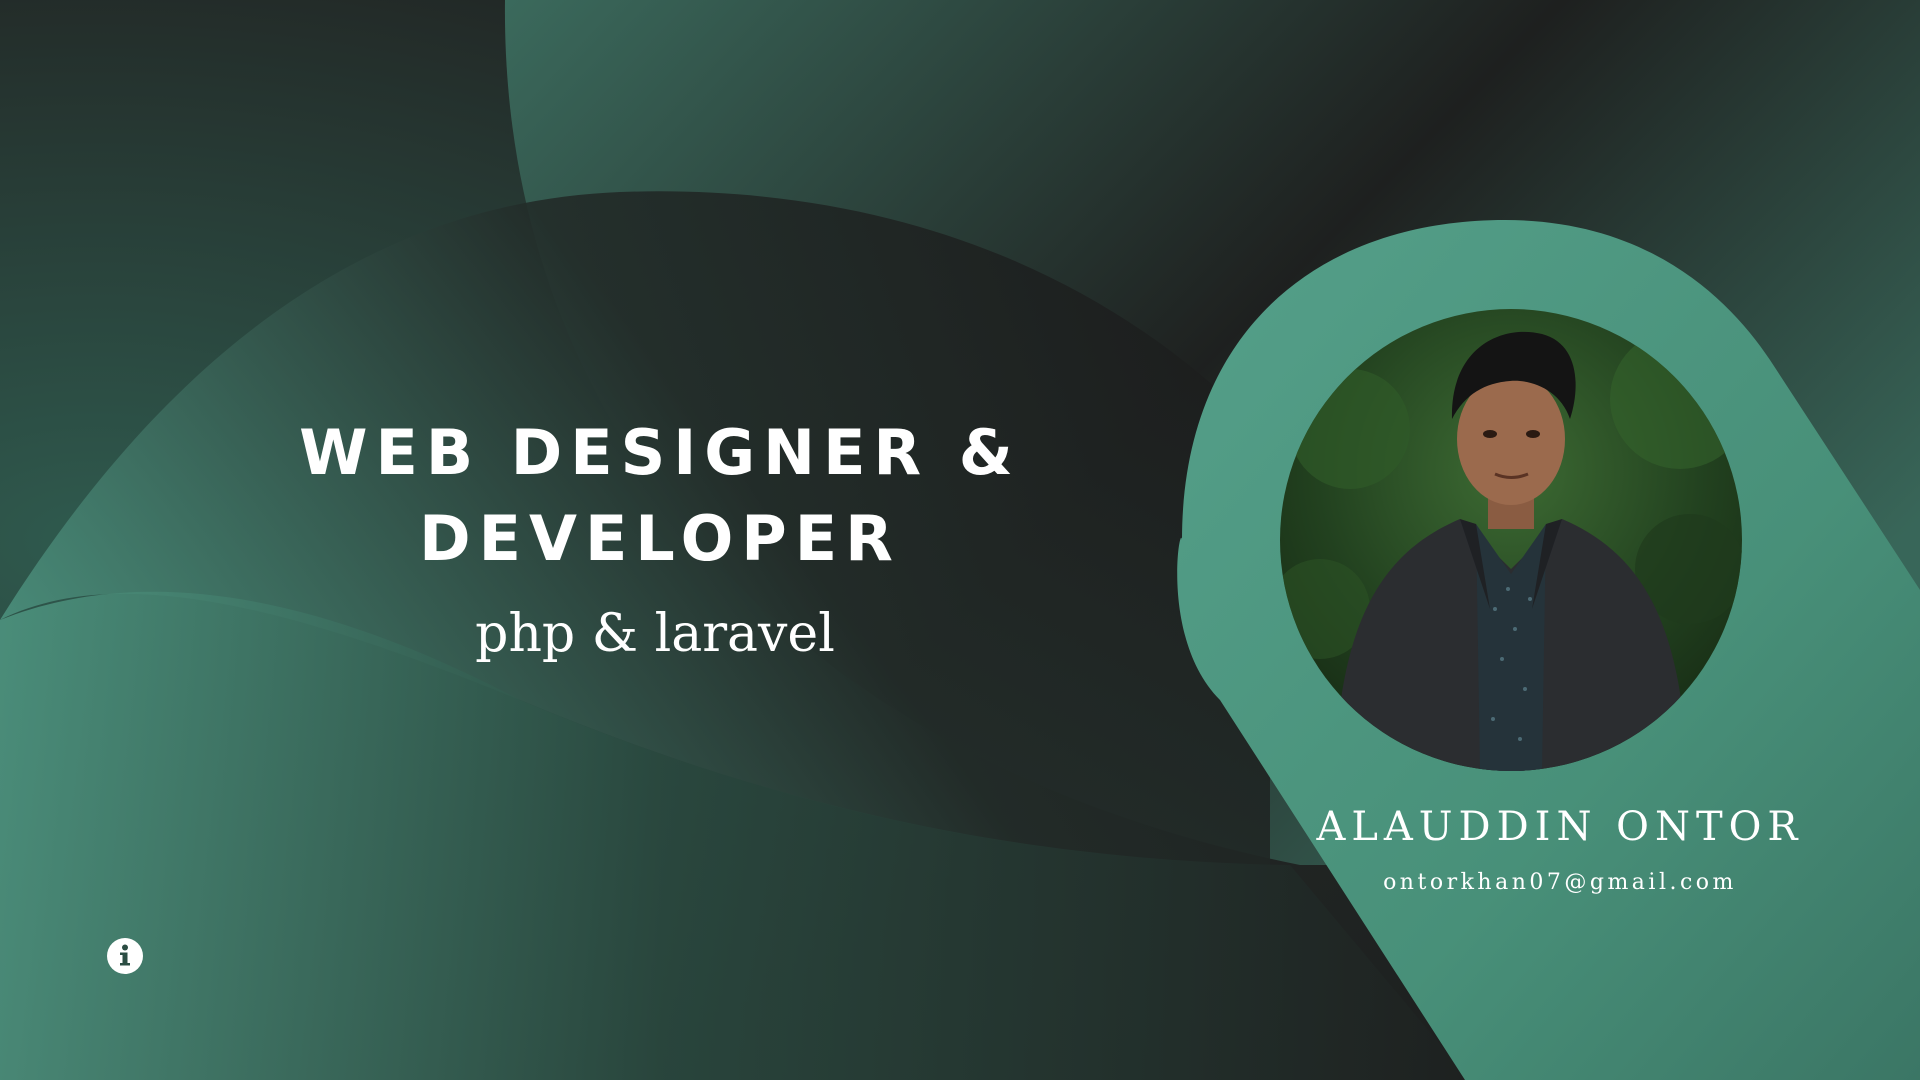  What do you see at coordinates (660, 538) in the screenshot?
I see `headline-line-2: DEVELOPER` at bounding box center [660, 538].